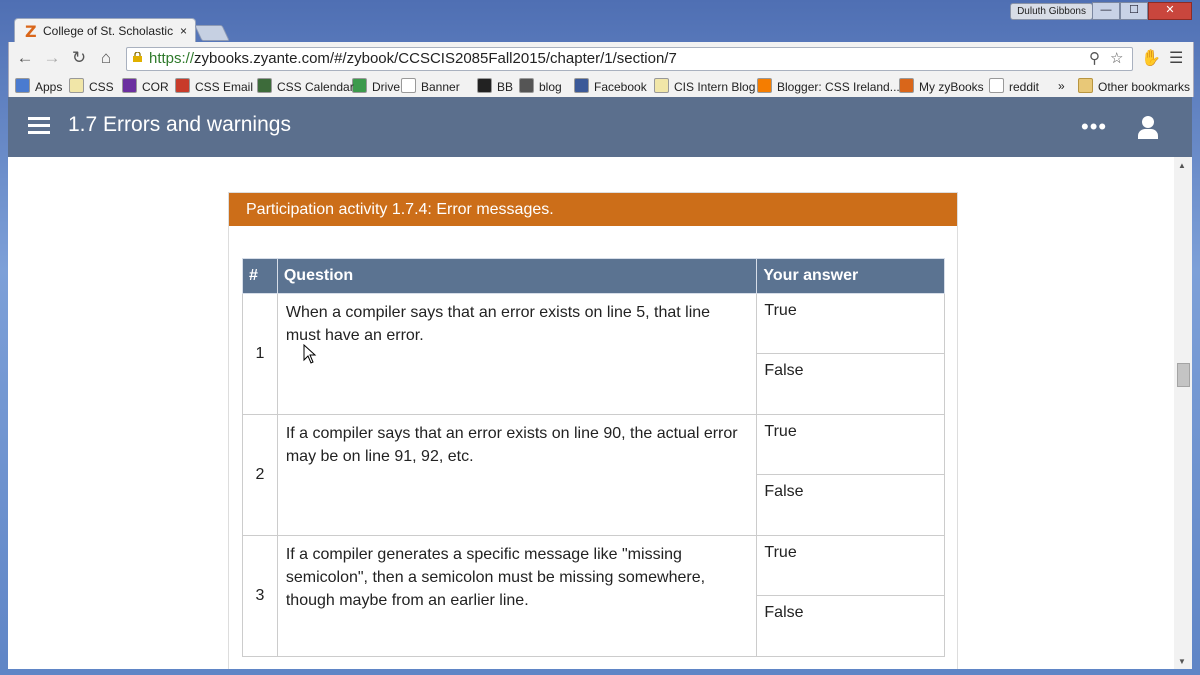 This screenshot has width=1200, height=675. I want to click on reload-icon: ↻, so click(79, 58).